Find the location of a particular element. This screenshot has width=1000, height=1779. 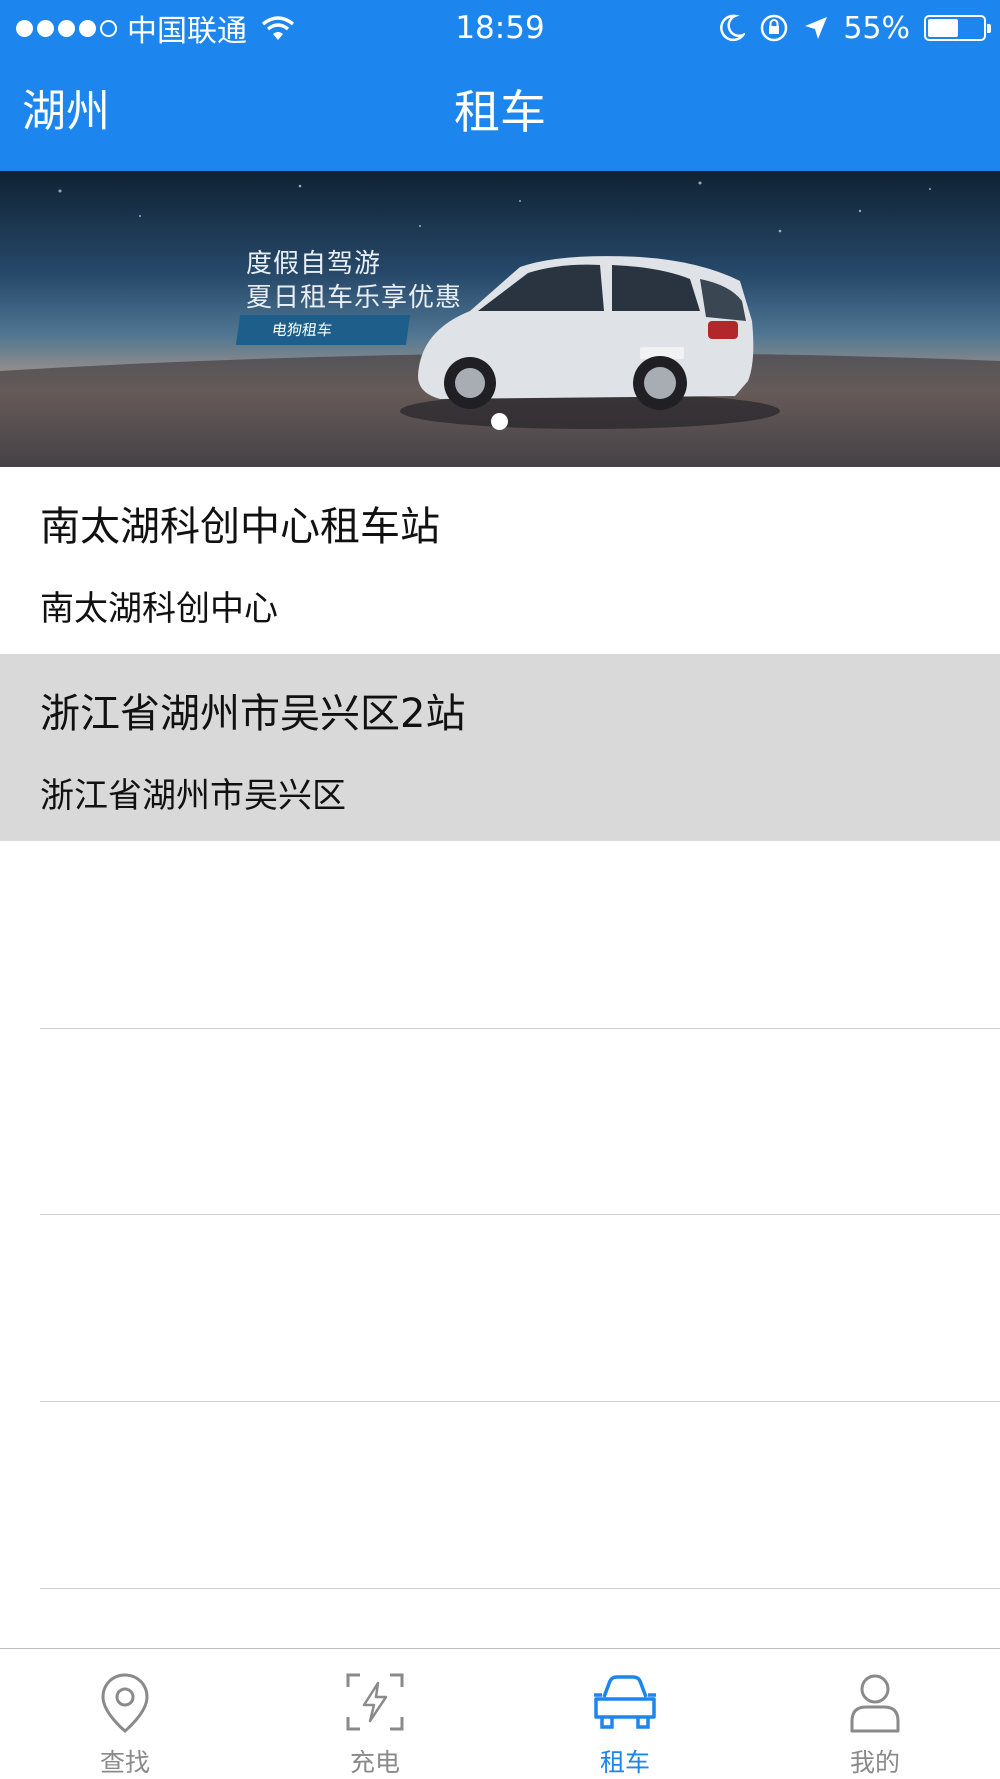

top-bar: 中国联通 18:59 55% 湖州 租车 is located at coordinates (500, 85).